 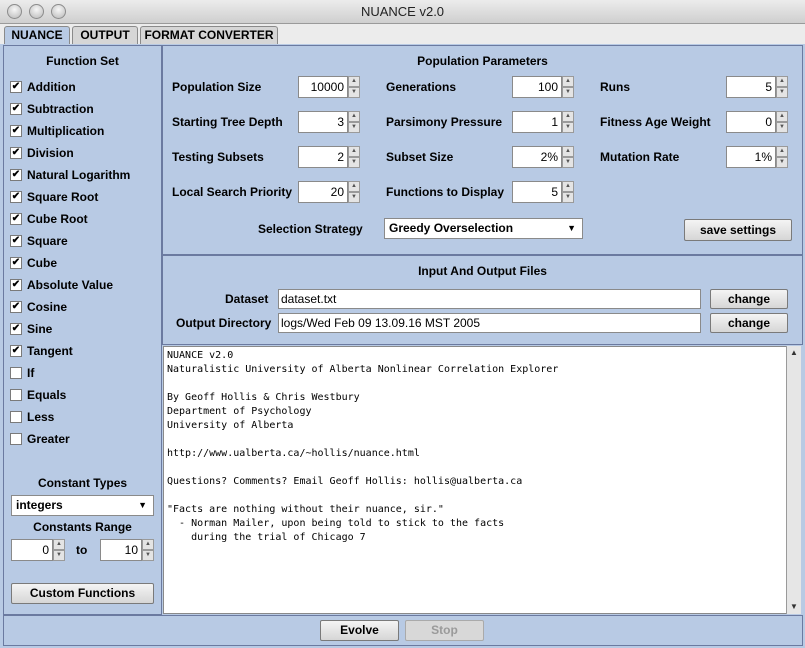 What do you see at coordinates (38, 307) in the screenshot?
I see `function-checkbox-row: ✔ Cosine` at bounding box center [38, 307].